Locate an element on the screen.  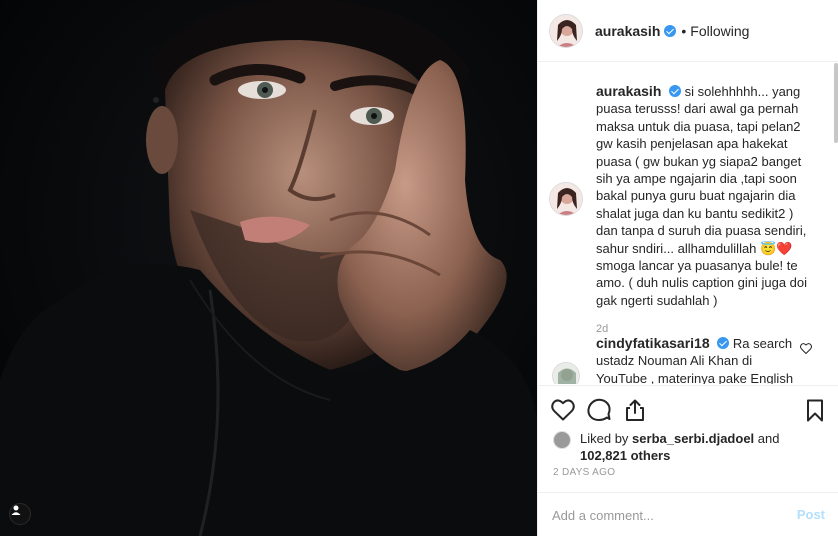
comments-scrollbar is located at coordinates (836, 103).